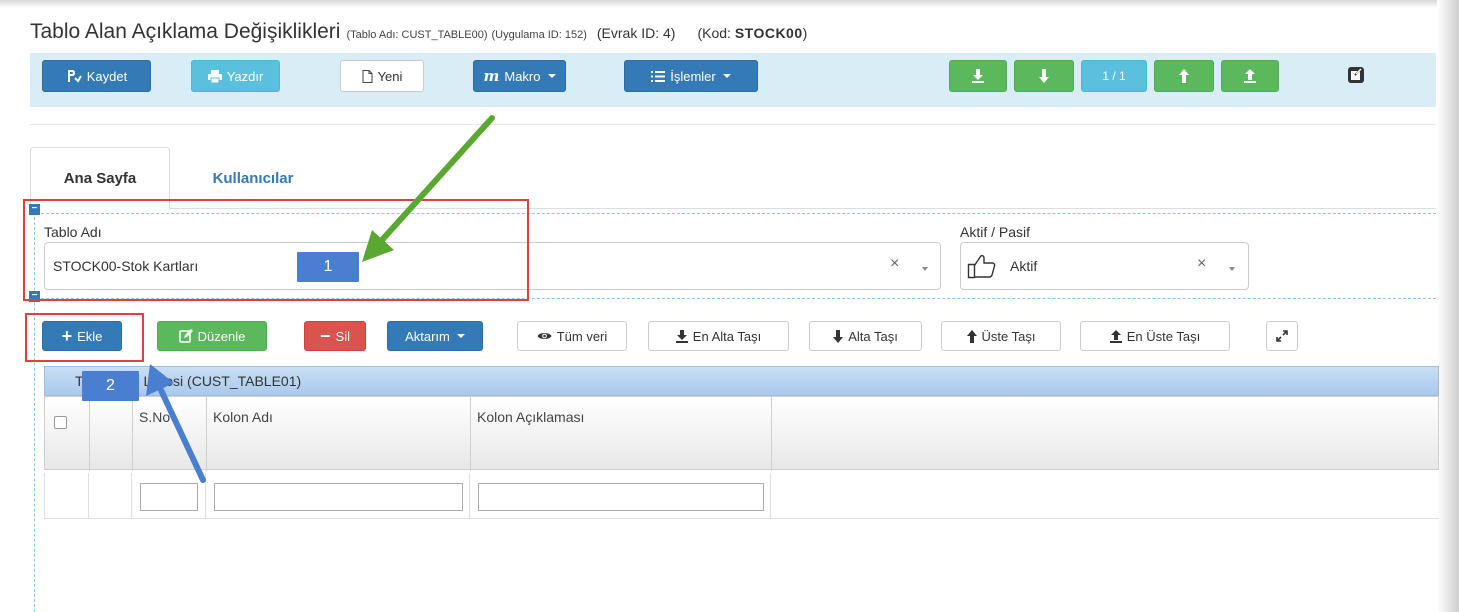  What do you see at coordinates (328, 267) in the screenshot?
I see `callout-badge-1: 1` at bounding box center [328, 267].